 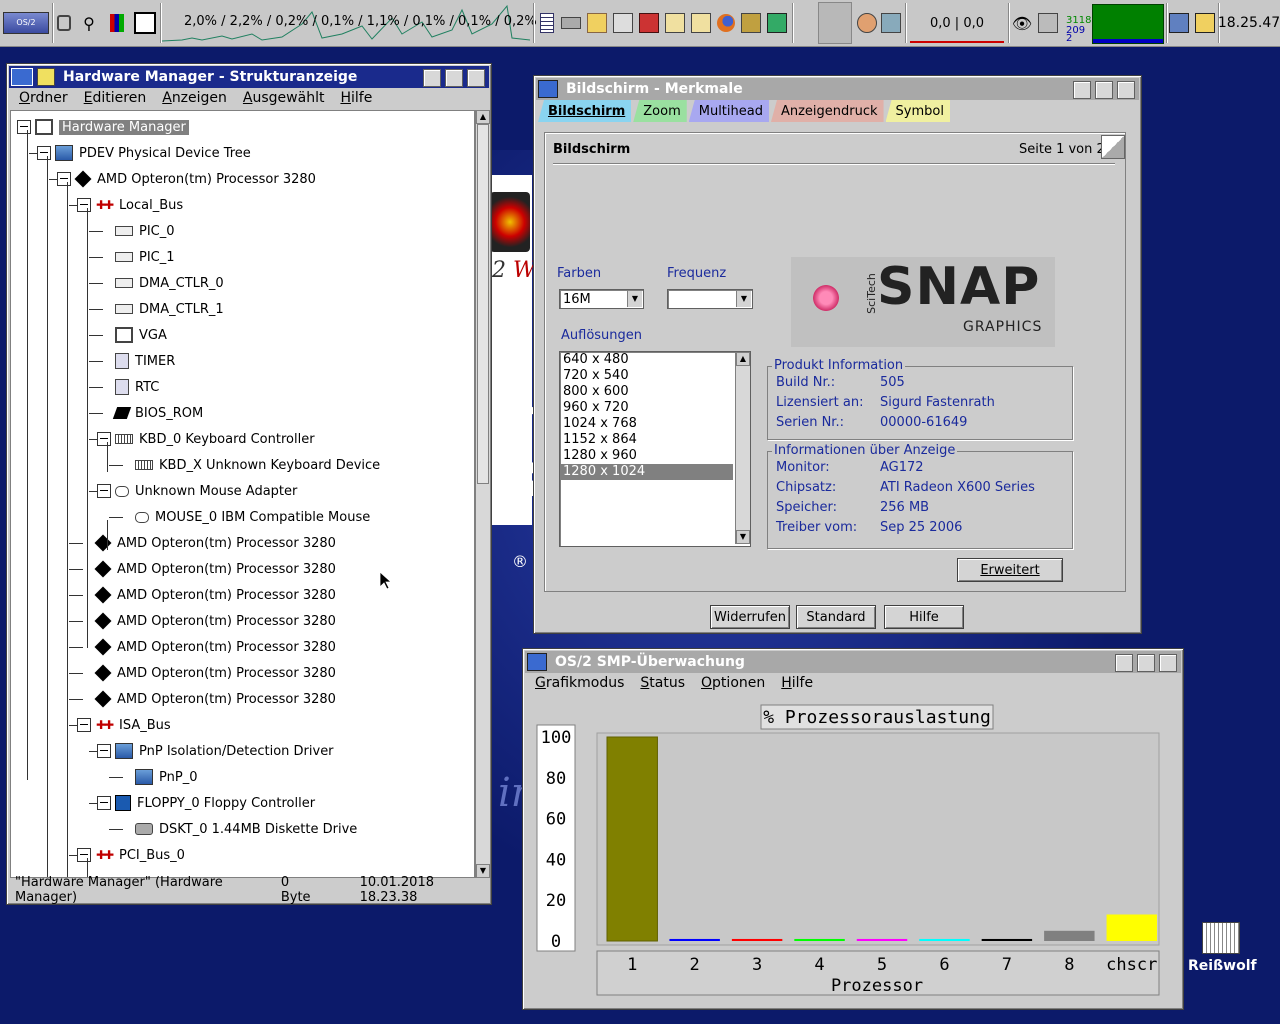 What do you see at coordinates (675, 23) in the screenshot?
I see `templates-icon` at bounding box center [675, 23].